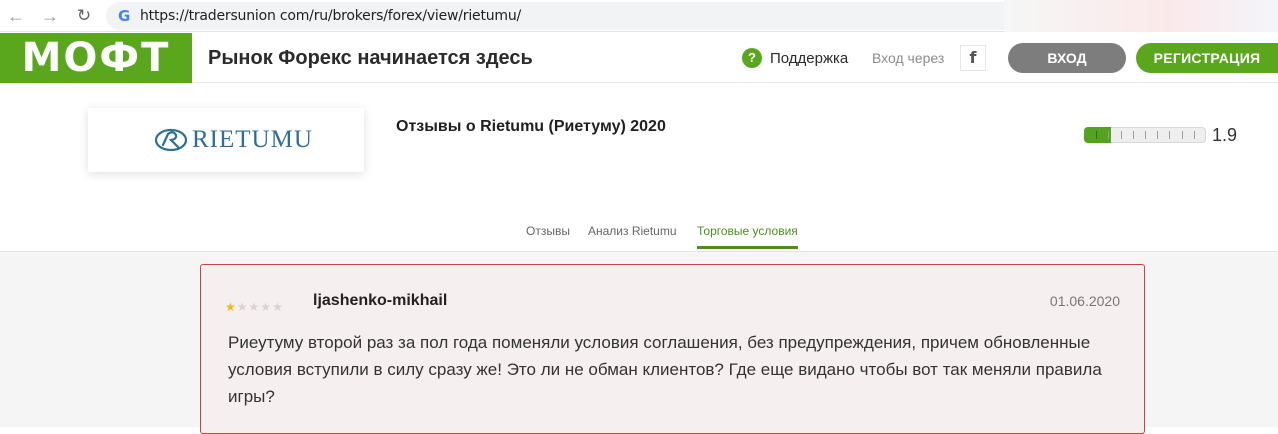 This screenshot has width=1278, height=434. I want to click on login-via-label: Вход через, so click(908, 58).